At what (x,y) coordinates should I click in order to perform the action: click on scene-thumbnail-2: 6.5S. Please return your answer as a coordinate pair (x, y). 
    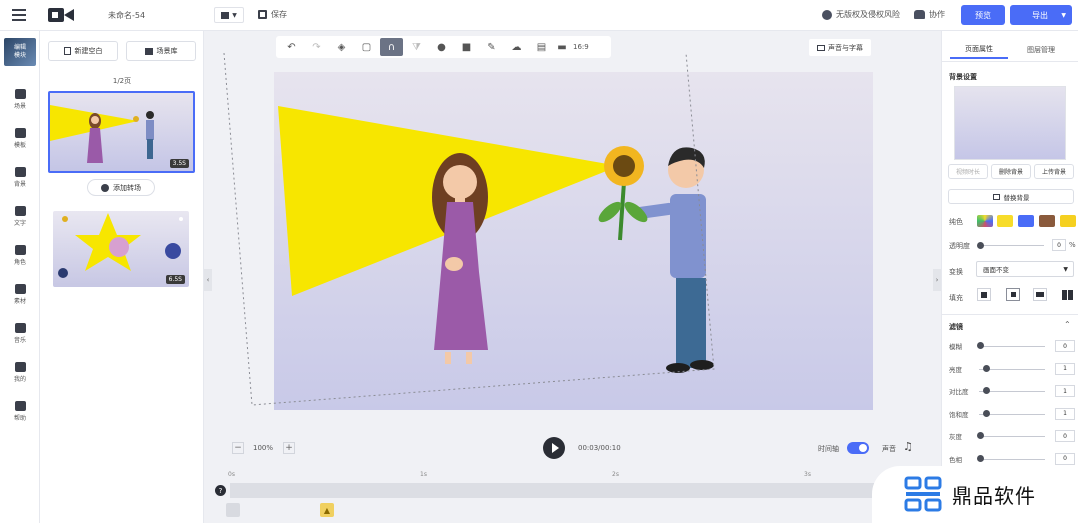
    Looking at the image, I should click on (121, 249).